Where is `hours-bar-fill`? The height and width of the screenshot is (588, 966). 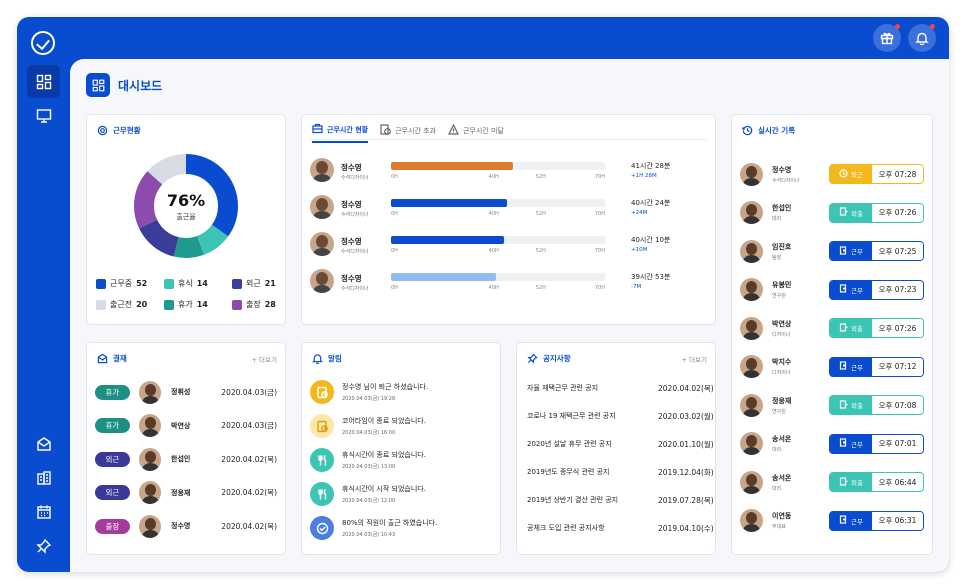
hours-bar-fill is located at coordinates (448, 240).